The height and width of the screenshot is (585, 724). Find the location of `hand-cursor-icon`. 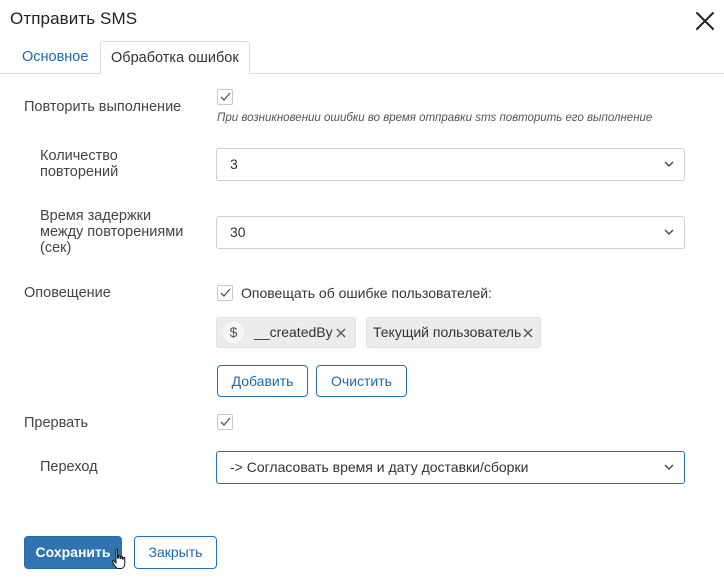

hand-cursor-icon is located at coordinates (118, 558).